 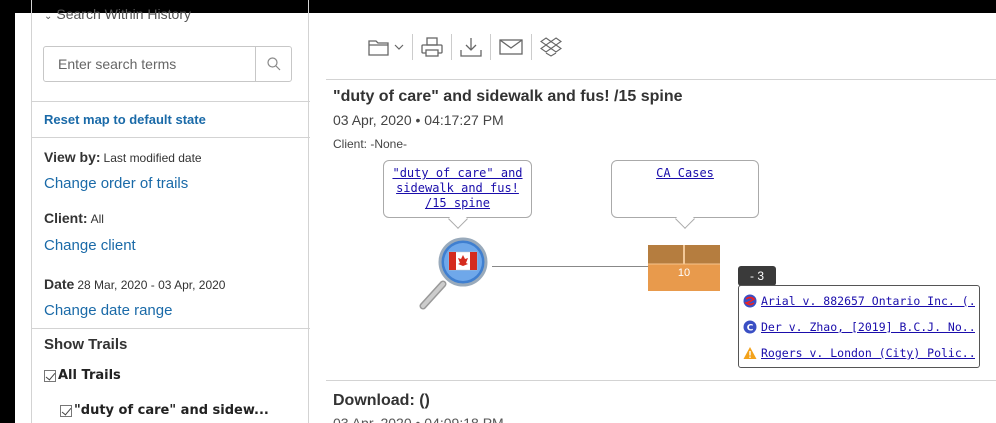 I want to click on change-order-link: Change order of trails, so click(x=116, y=183).